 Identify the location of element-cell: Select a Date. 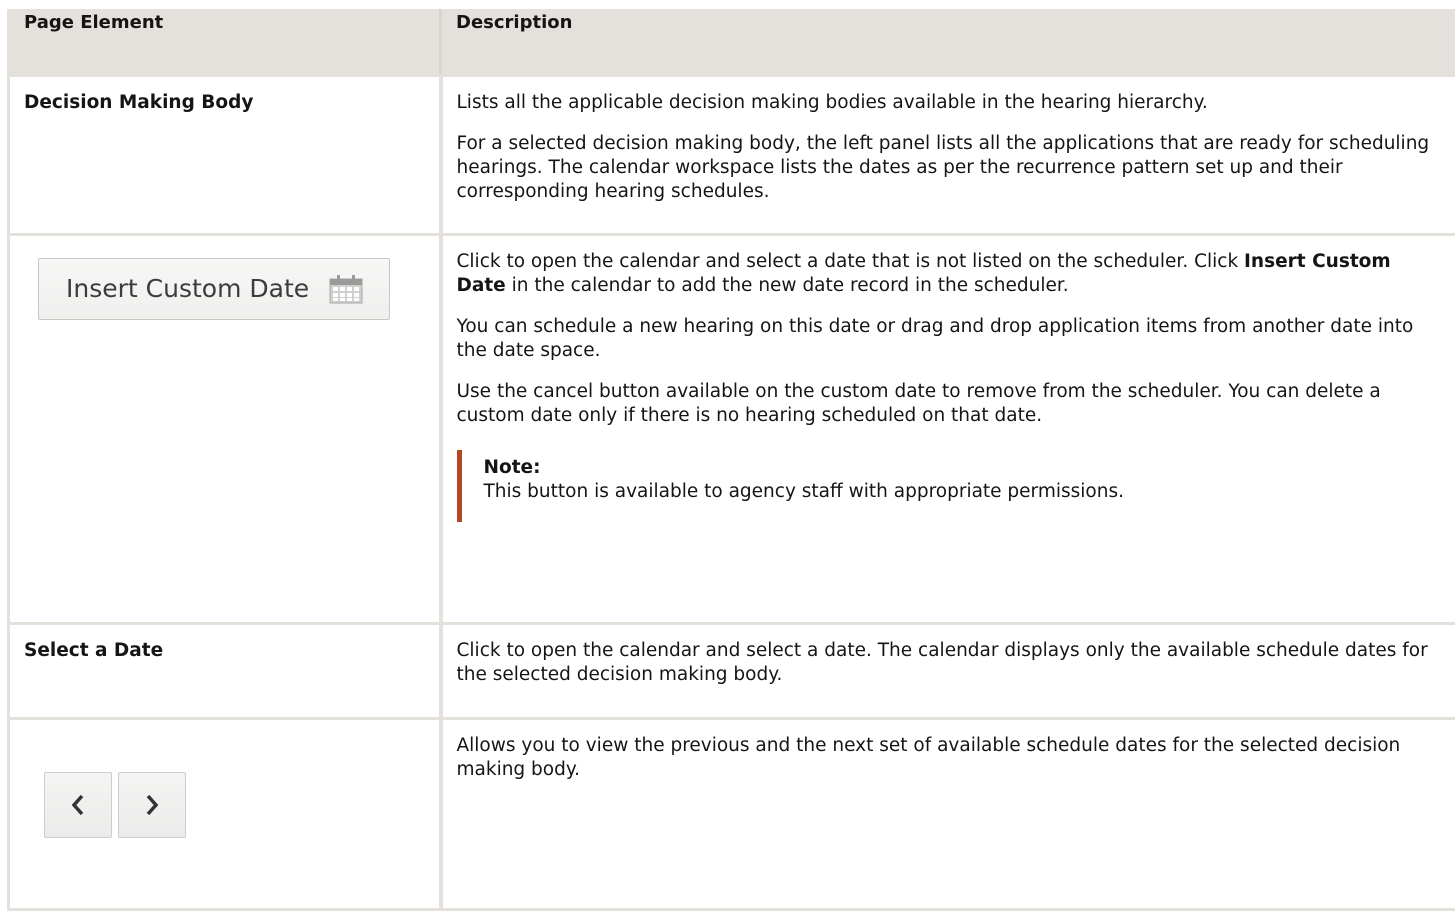
(225, 671).